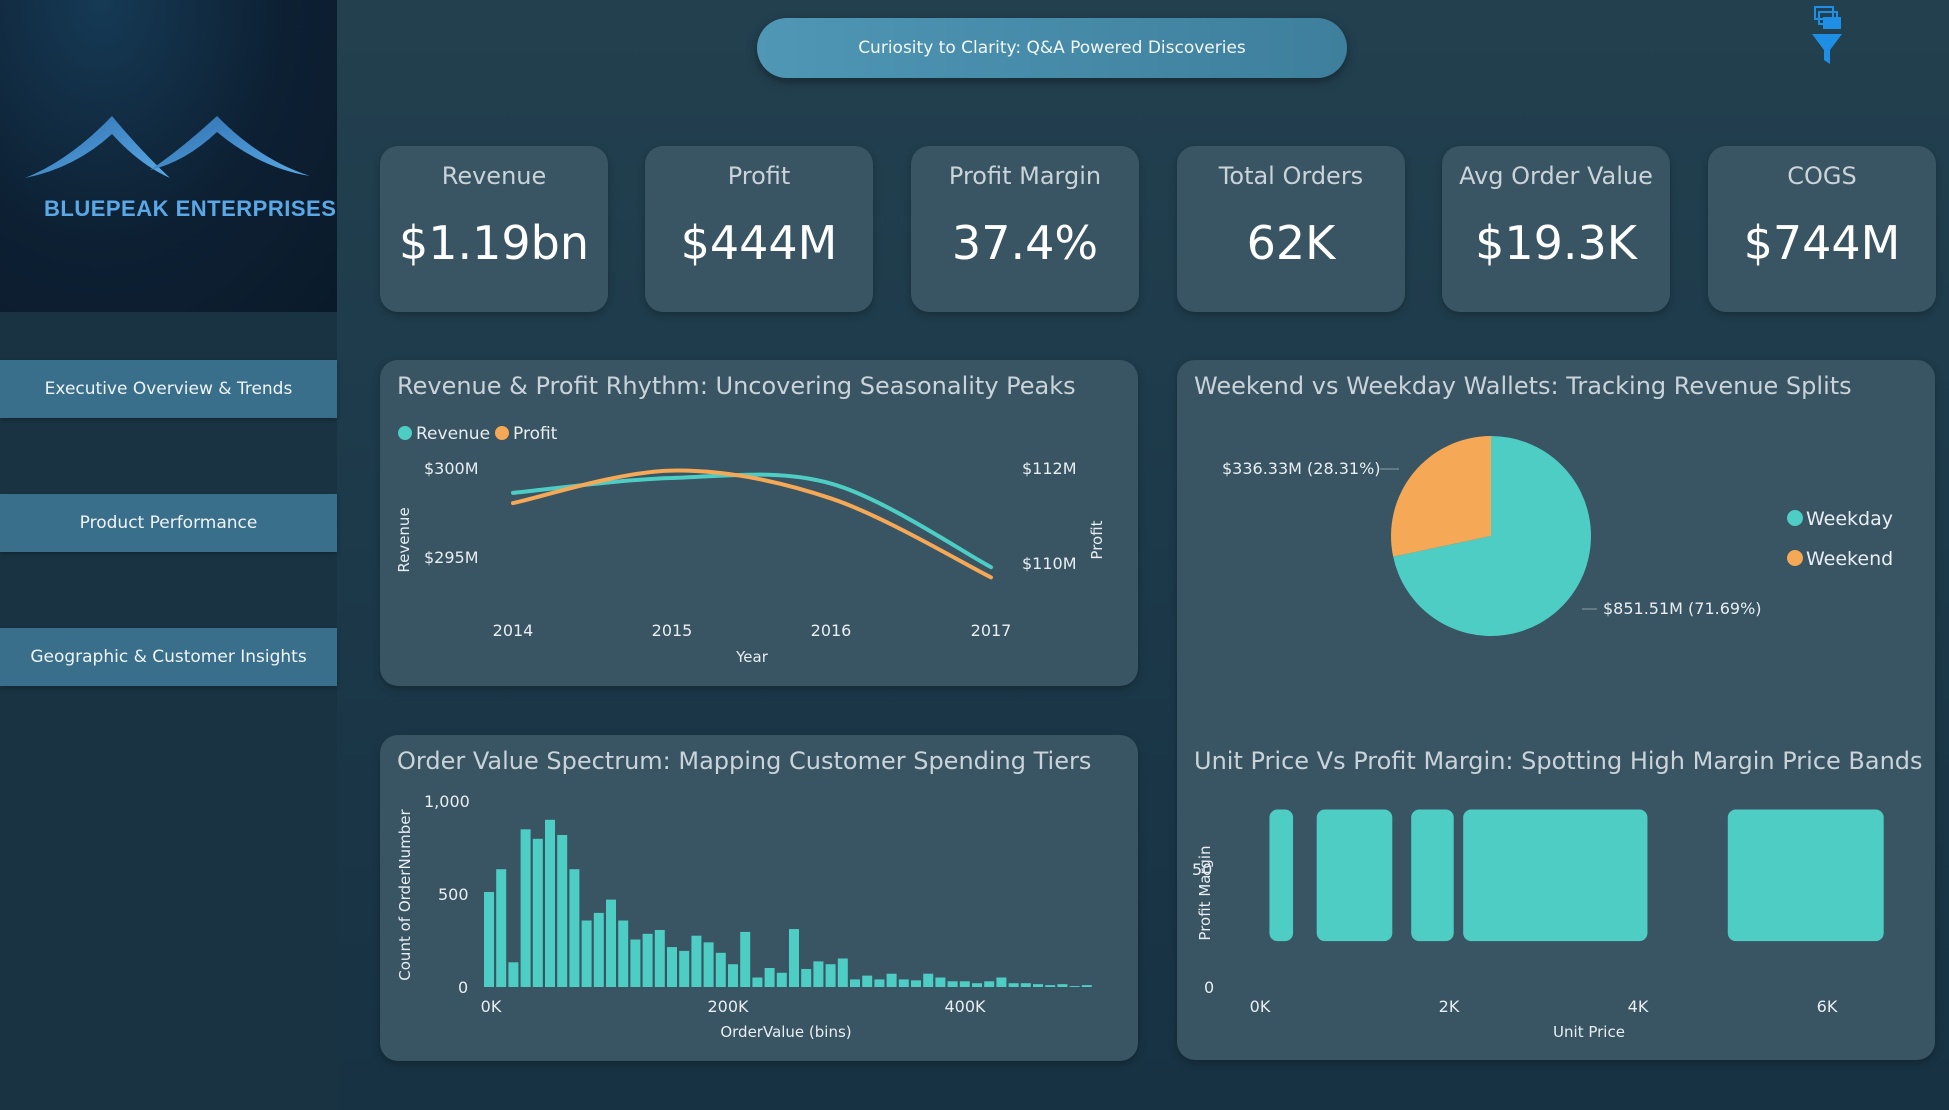 The width and height of the screenshot is (1949, 1110). I want to click on kpi-revenue: Revenue $1.19bn, so click(494, 229).